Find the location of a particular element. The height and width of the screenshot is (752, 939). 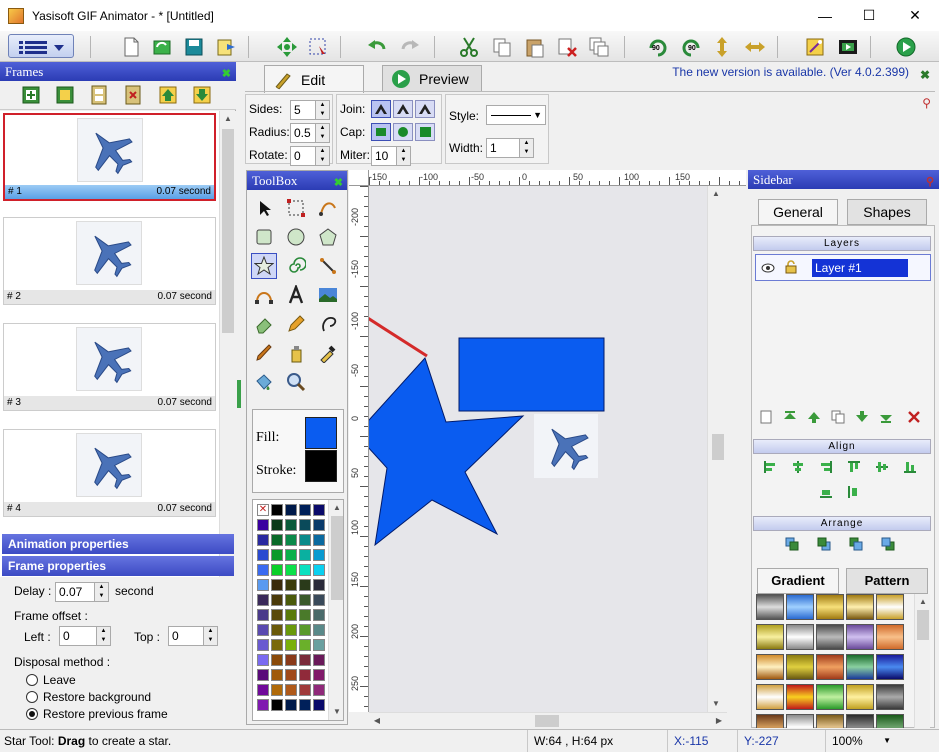

duplicate-icon is located at coordinates (599, 47).